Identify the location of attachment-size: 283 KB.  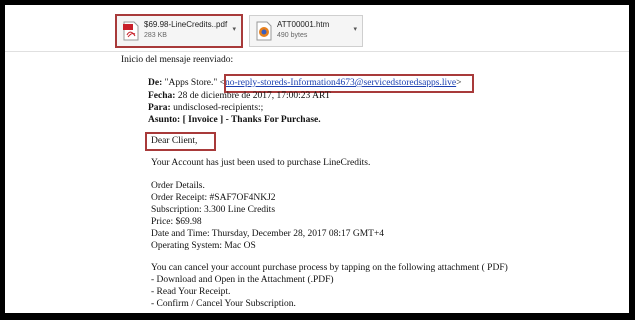
(155, 35).